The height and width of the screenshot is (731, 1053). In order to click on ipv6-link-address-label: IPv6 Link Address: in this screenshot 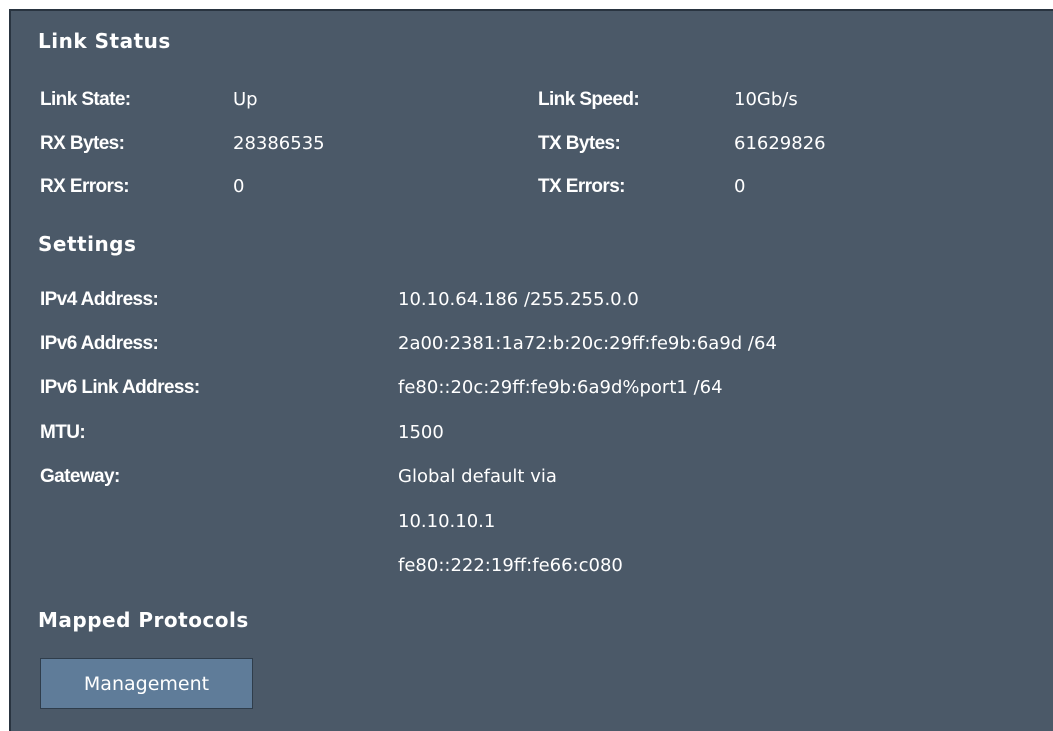, I will do `click(120, 387)`.